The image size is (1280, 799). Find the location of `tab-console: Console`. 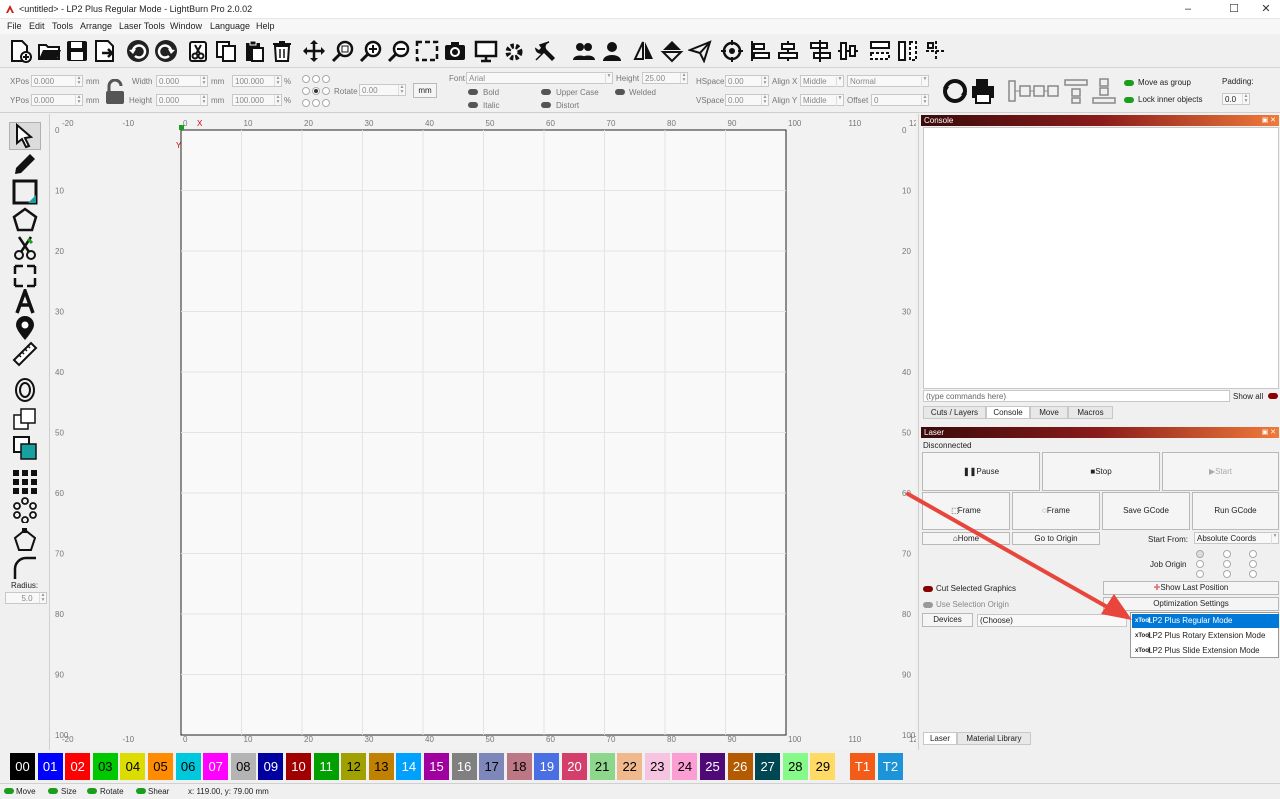

tab-console: Console is located at coordinates (1008, 412).